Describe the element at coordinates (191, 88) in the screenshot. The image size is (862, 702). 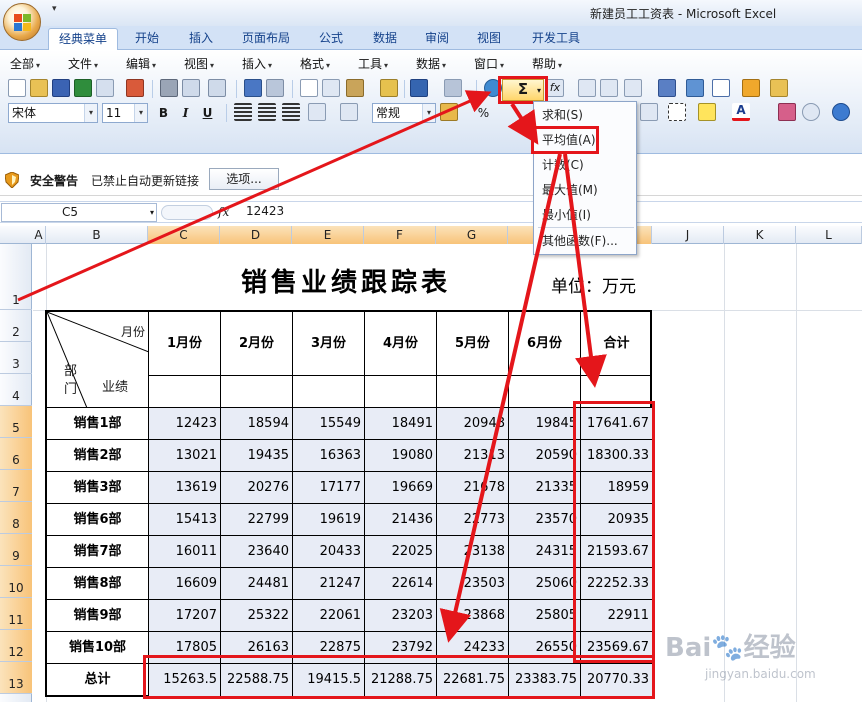
I see `print-preview-icon` at that location.